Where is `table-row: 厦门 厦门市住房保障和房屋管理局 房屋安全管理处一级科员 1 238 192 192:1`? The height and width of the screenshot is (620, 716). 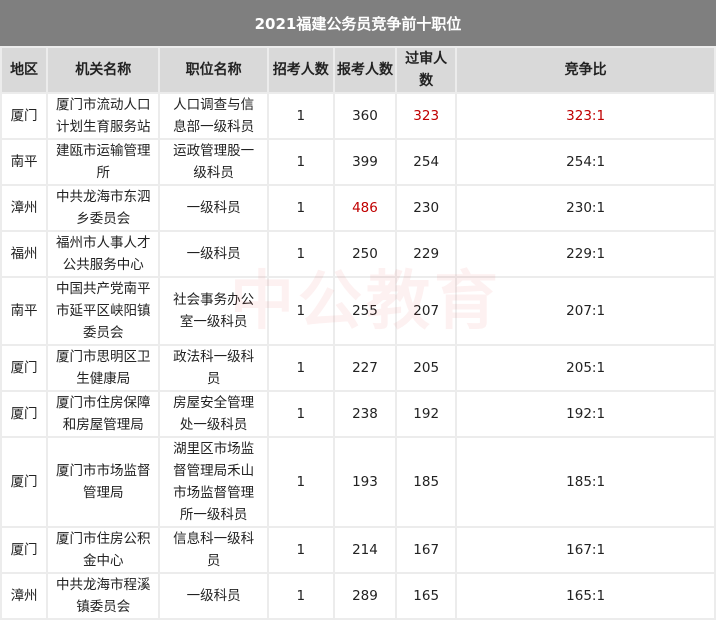 table-row: 厦门 厦门市住房保障和房屋管理局 房屋安全管理处一级科员 1 238 192 192:1 is located at coordinates (358, 414).